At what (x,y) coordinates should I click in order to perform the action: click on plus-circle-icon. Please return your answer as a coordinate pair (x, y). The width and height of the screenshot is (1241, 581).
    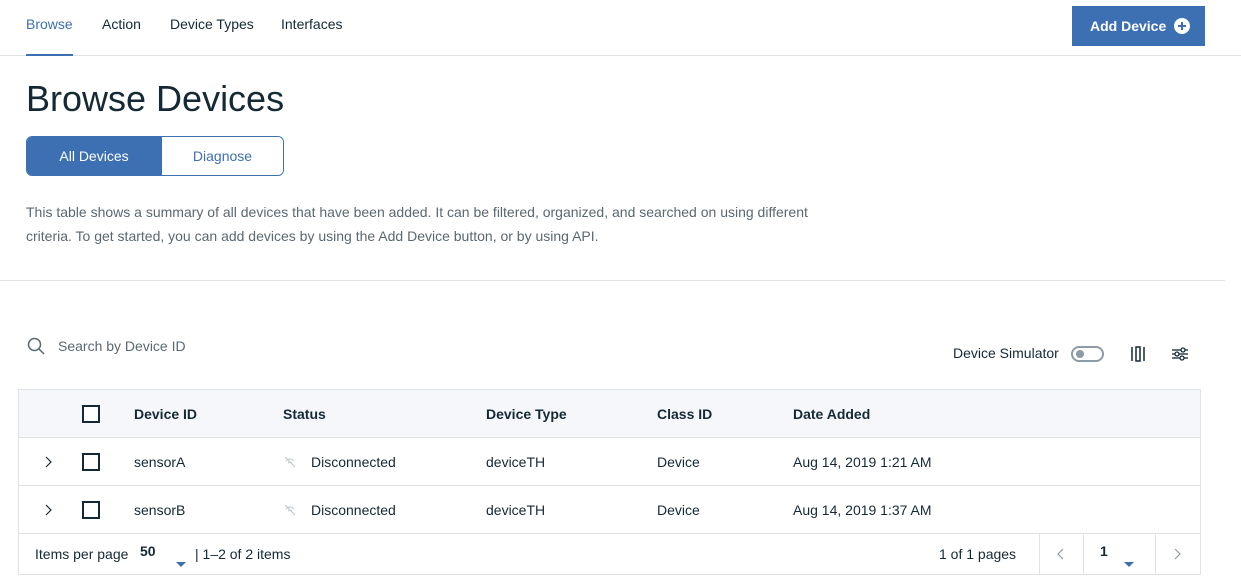
    Looking at the image, I should click on (1182, 26).